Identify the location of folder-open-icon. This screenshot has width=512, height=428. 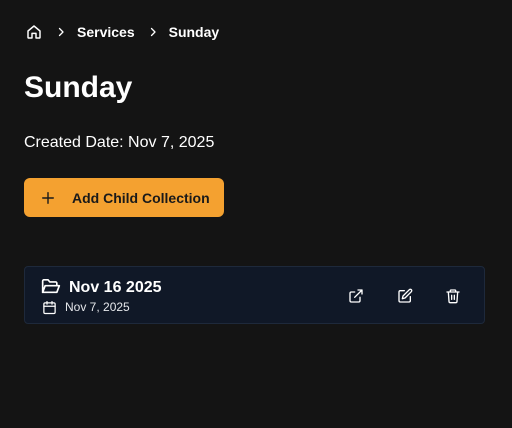
(51, 286).